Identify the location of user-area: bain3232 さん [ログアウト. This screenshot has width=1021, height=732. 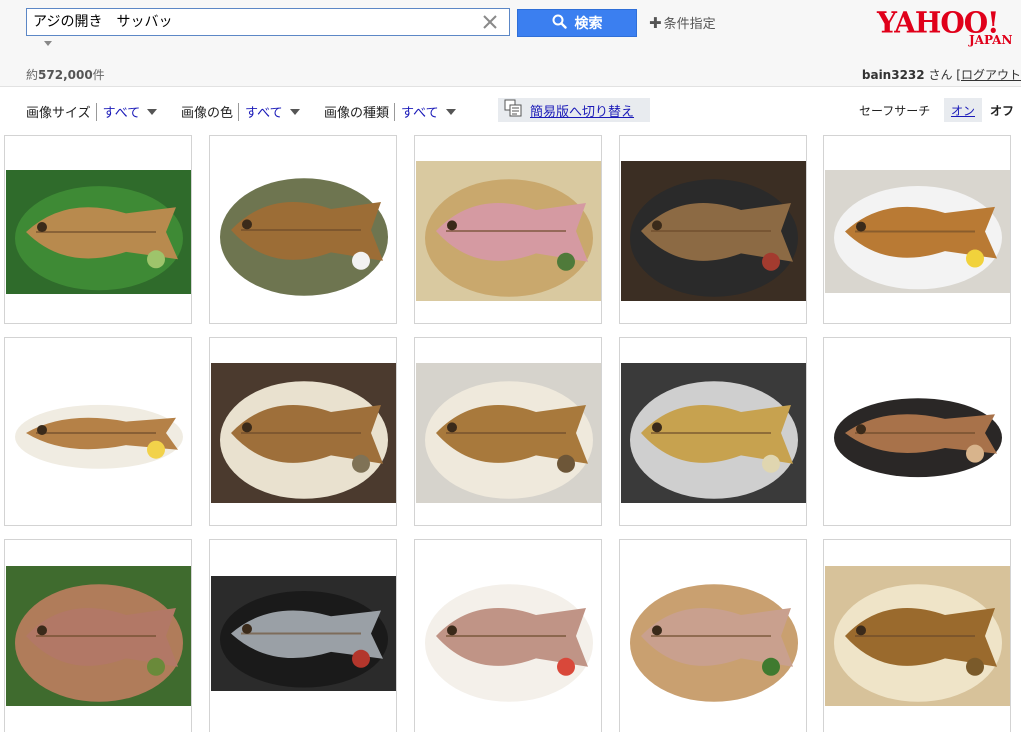
(941, 74).